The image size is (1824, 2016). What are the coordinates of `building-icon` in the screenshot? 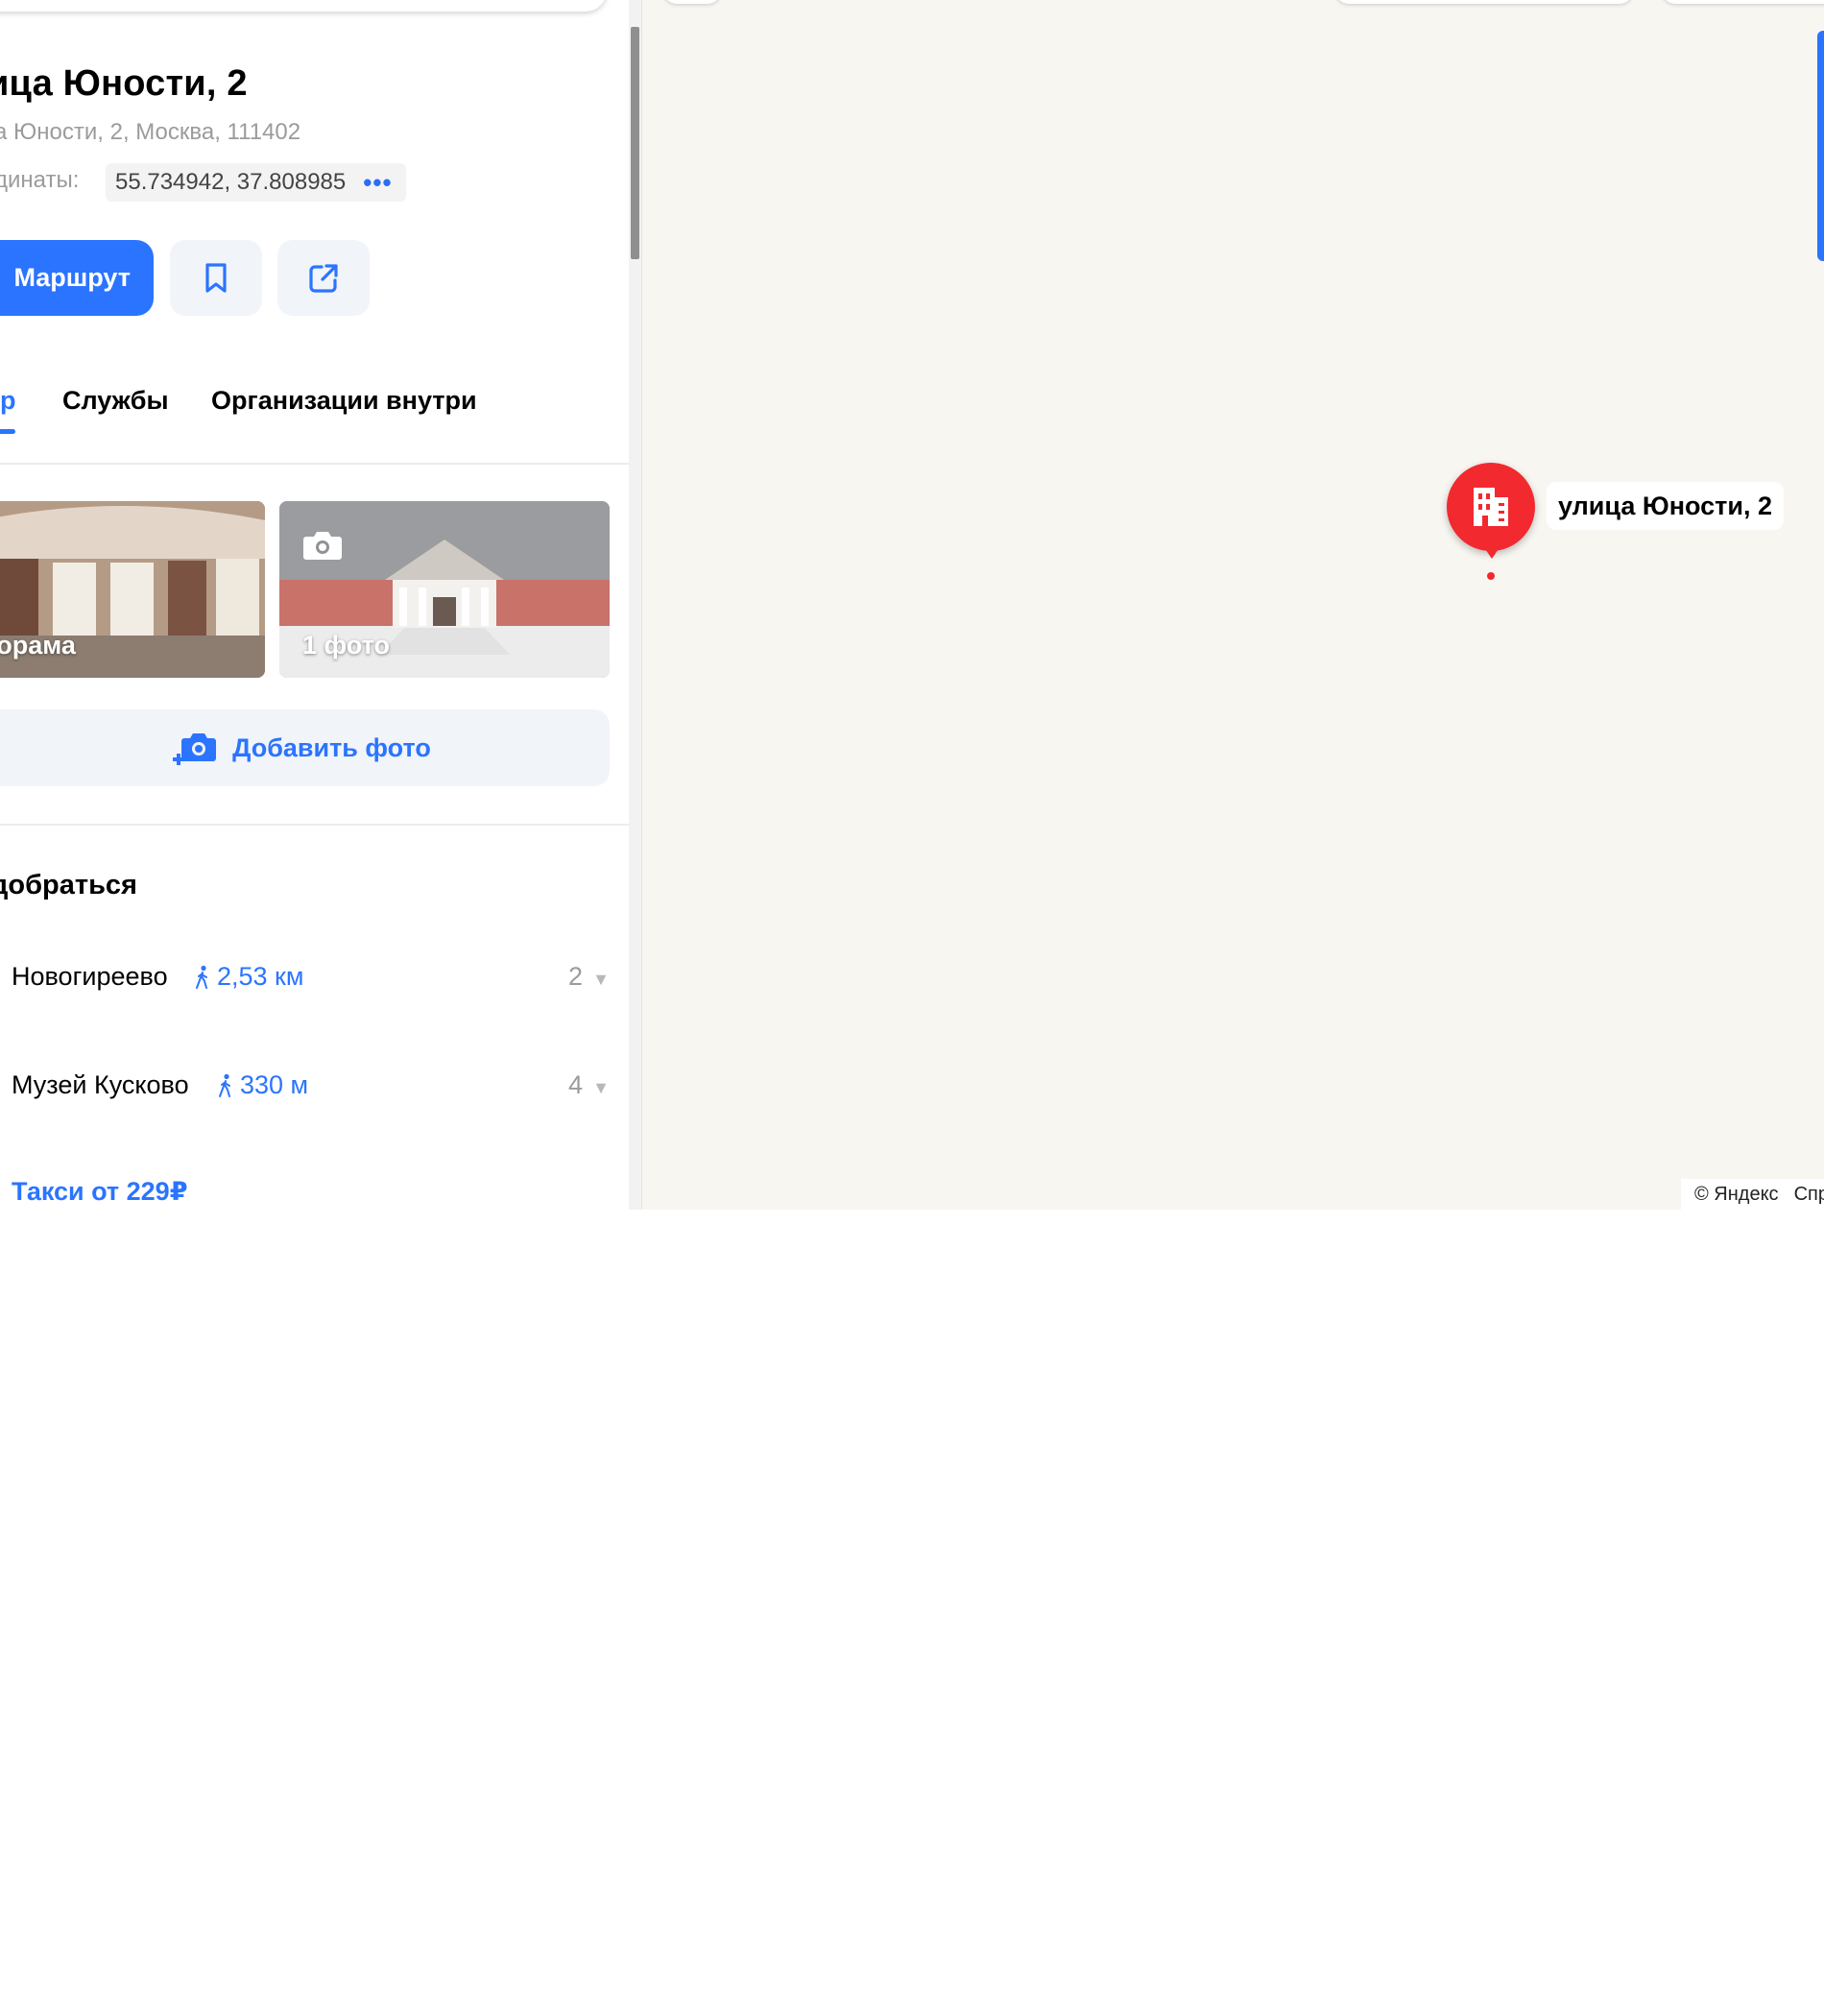 It's located at (1491, 507).